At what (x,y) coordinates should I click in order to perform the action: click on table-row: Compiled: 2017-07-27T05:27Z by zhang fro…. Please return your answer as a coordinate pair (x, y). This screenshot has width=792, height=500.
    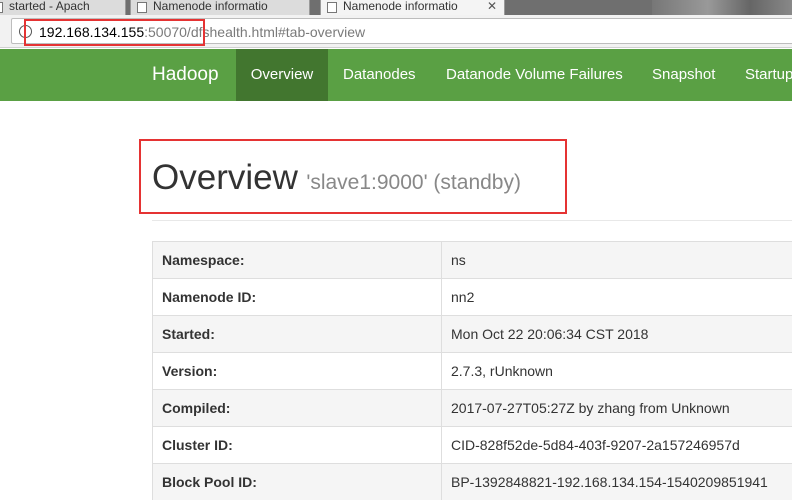
    Looking at the image, I should click on (472, 408).